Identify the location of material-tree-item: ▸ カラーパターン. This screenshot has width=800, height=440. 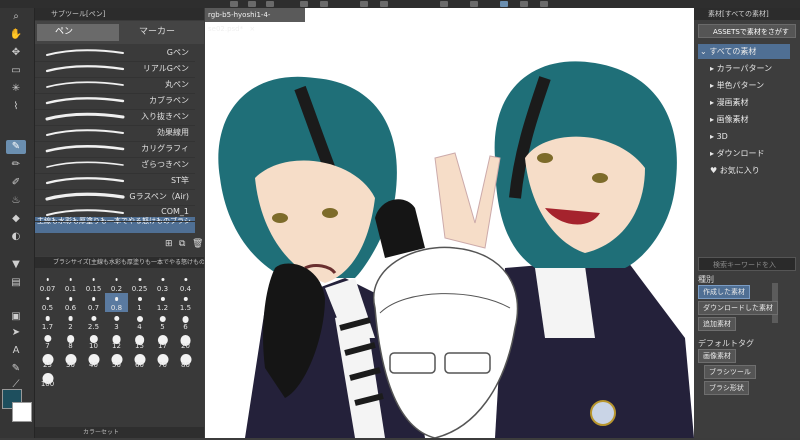
(749, 68).